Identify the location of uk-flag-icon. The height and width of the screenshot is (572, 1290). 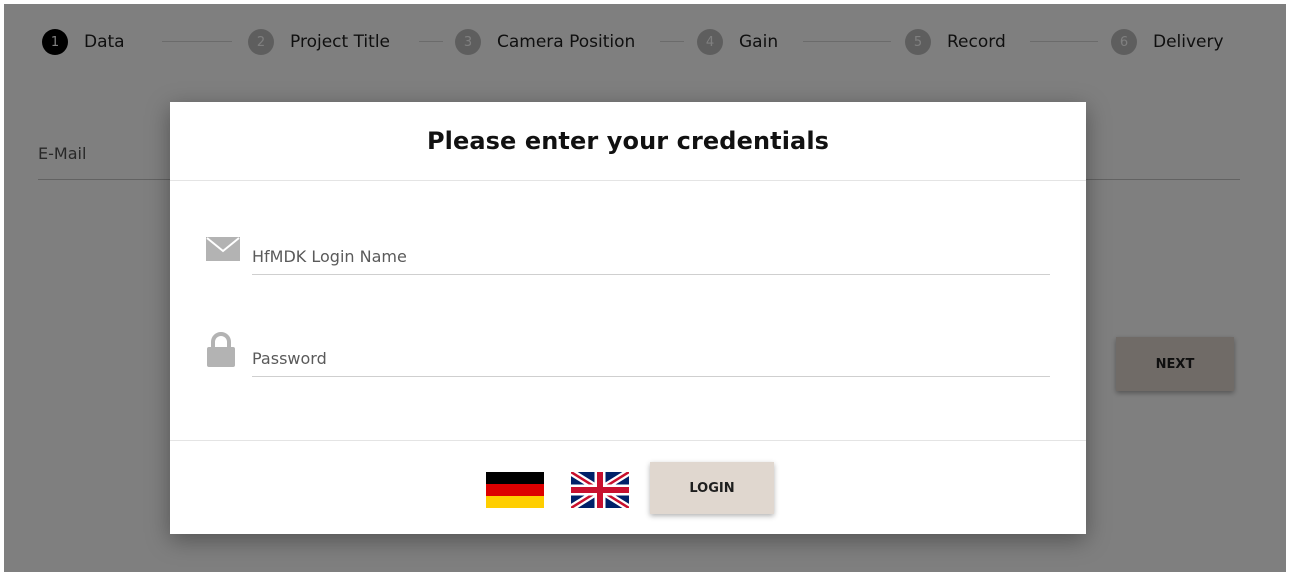
(600, 490).